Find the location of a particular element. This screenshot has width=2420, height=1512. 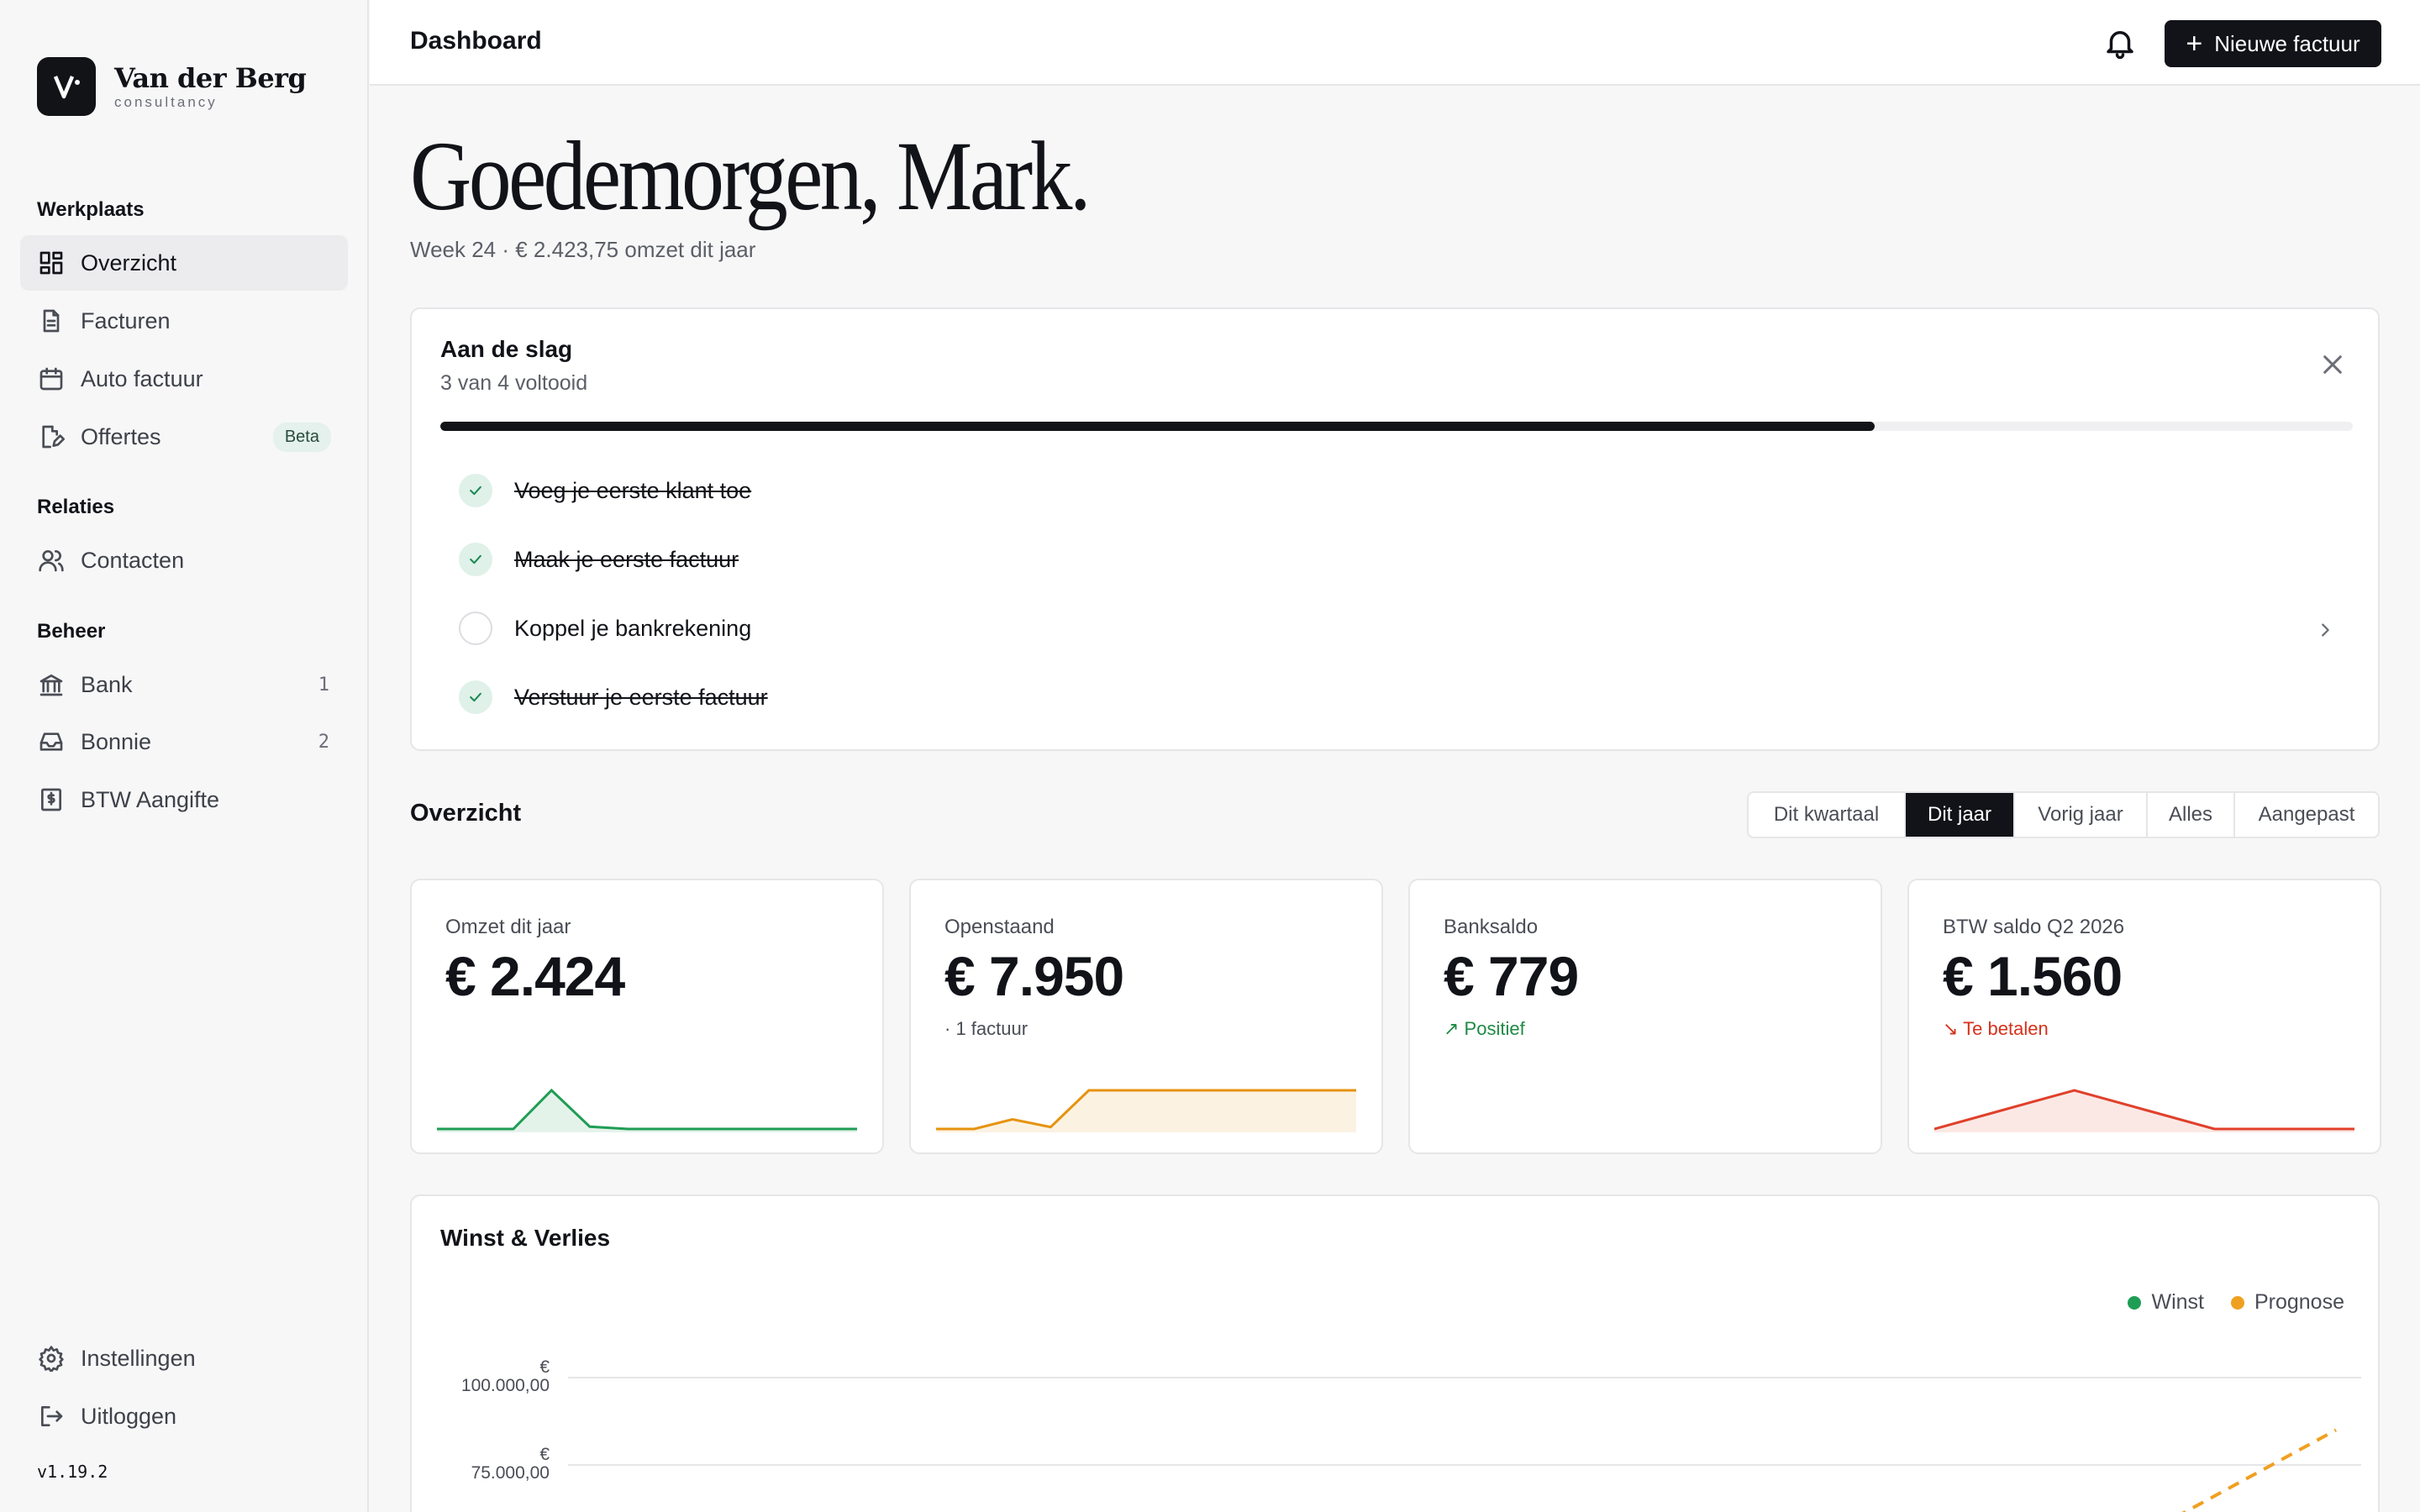

bonnie-count: 2 is located at coordinates (323, 742).